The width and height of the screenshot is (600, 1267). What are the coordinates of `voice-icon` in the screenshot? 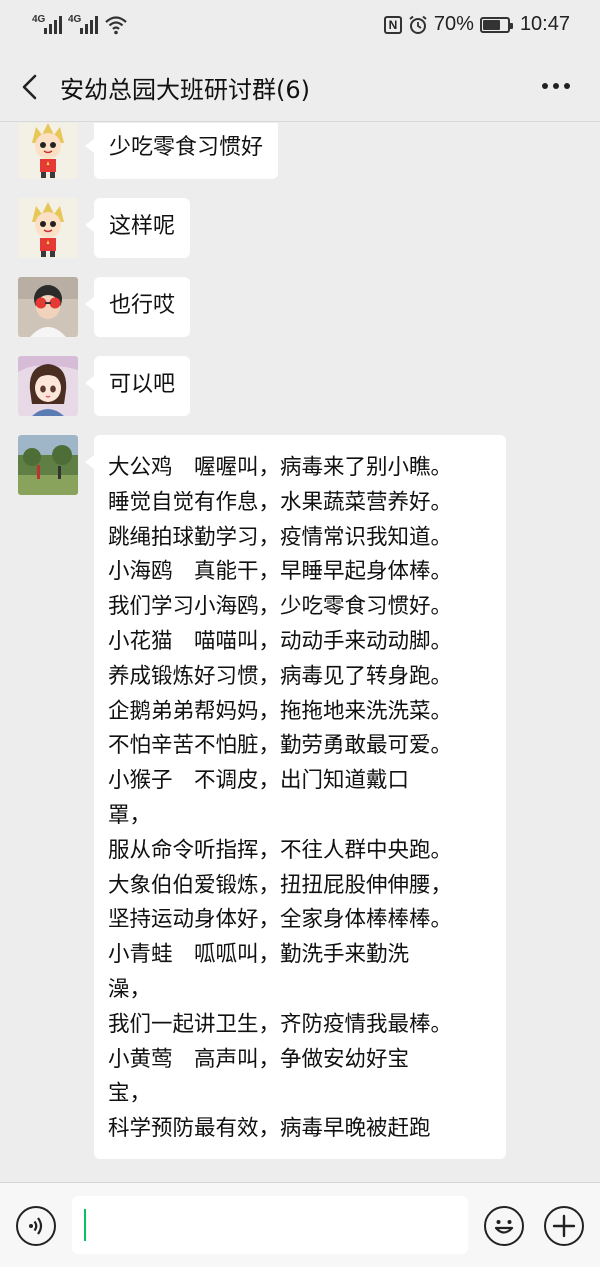 It's located at (36, 1226).